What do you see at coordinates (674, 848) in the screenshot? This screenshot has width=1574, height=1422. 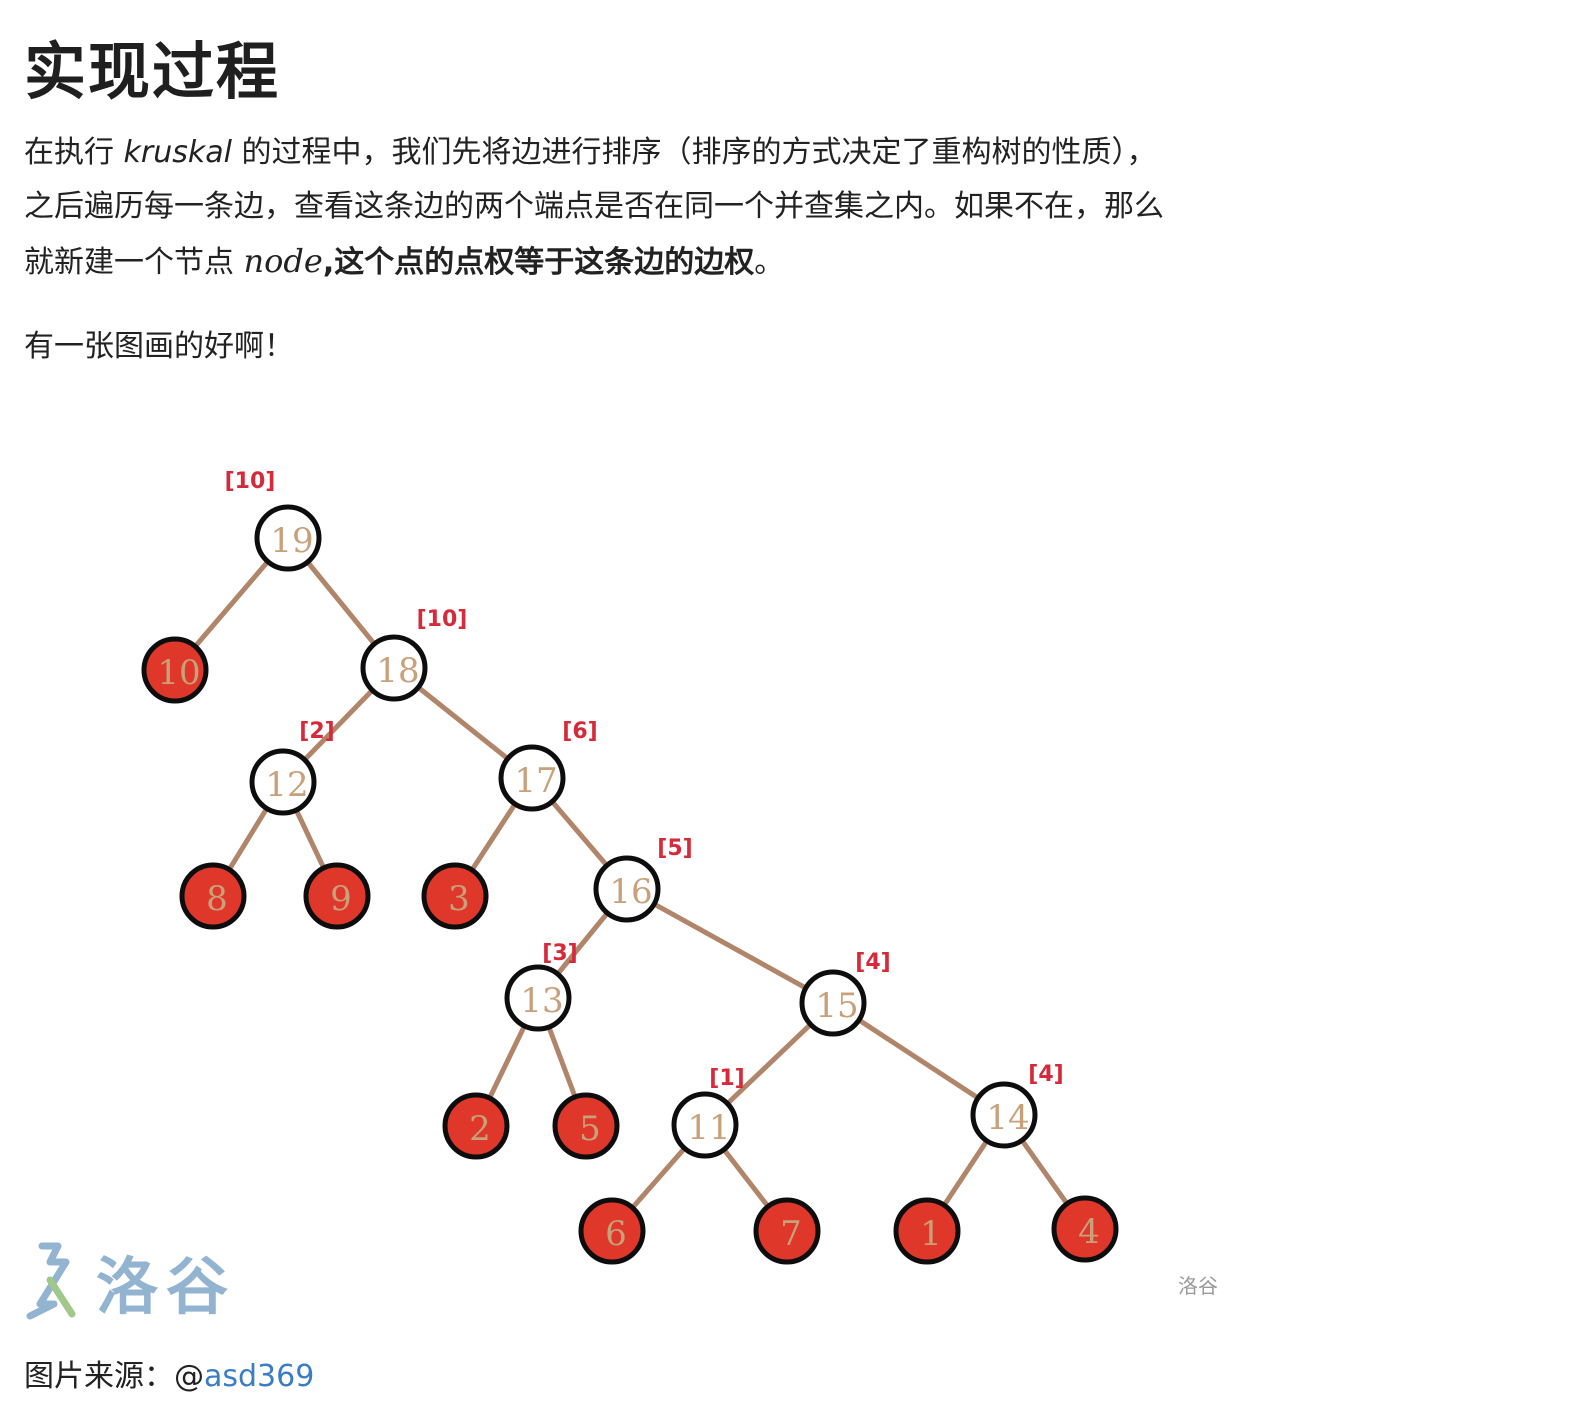 I see `edge-weight-label: [5]` at bounding box center [674, 848].